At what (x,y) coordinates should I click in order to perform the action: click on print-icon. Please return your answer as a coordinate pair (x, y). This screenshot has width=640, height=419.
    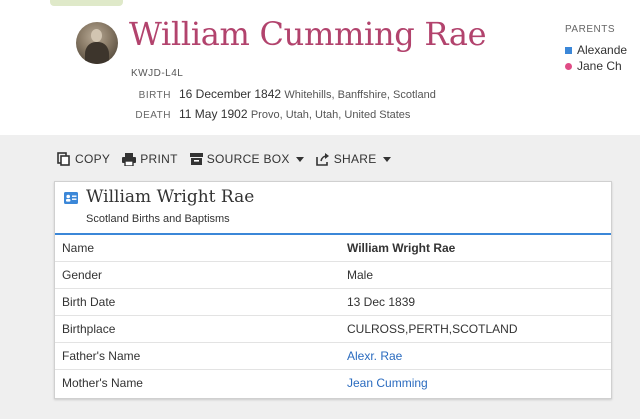
    Looking at the image, I should click on (129, 159).